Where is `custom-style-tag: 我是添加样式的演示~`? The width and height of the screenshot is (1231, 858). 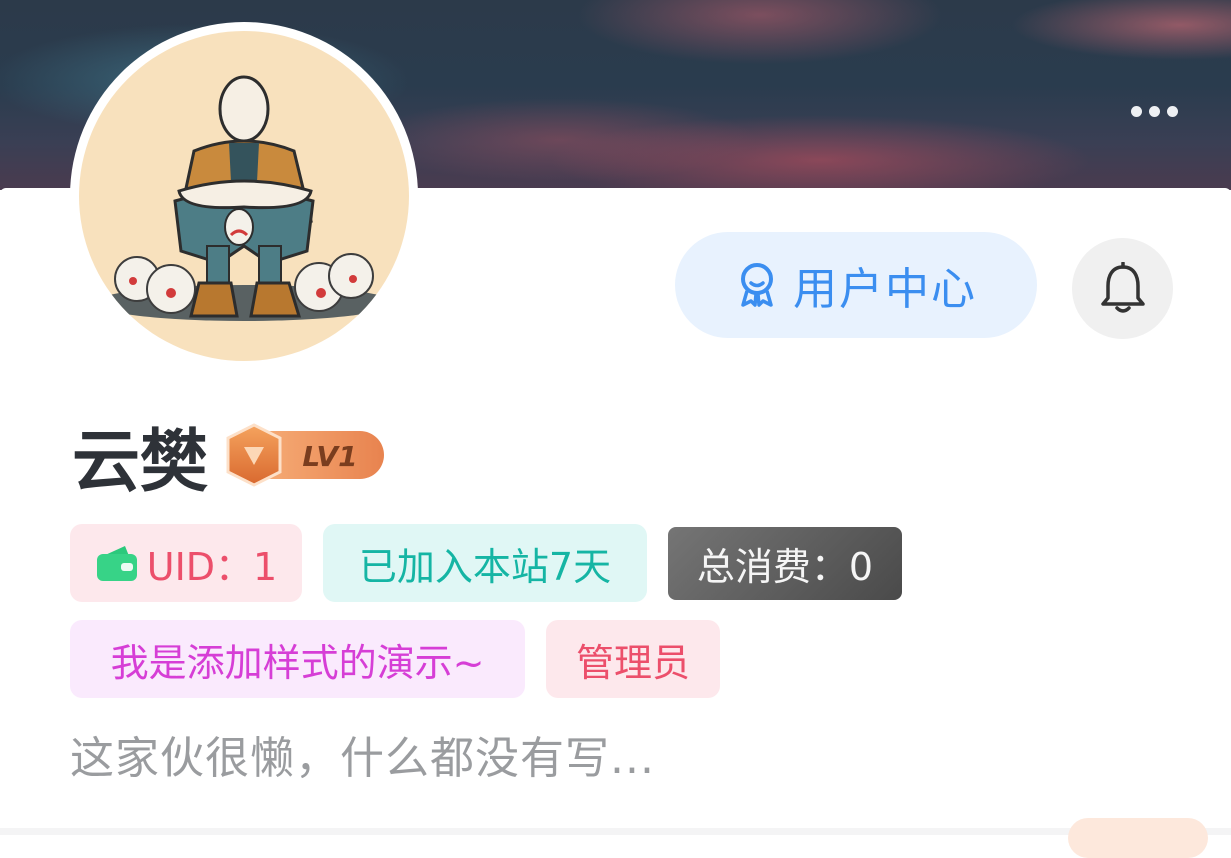
custom-style-tag: 我是添加样式的演示~ is located at coordinates (297, 659).